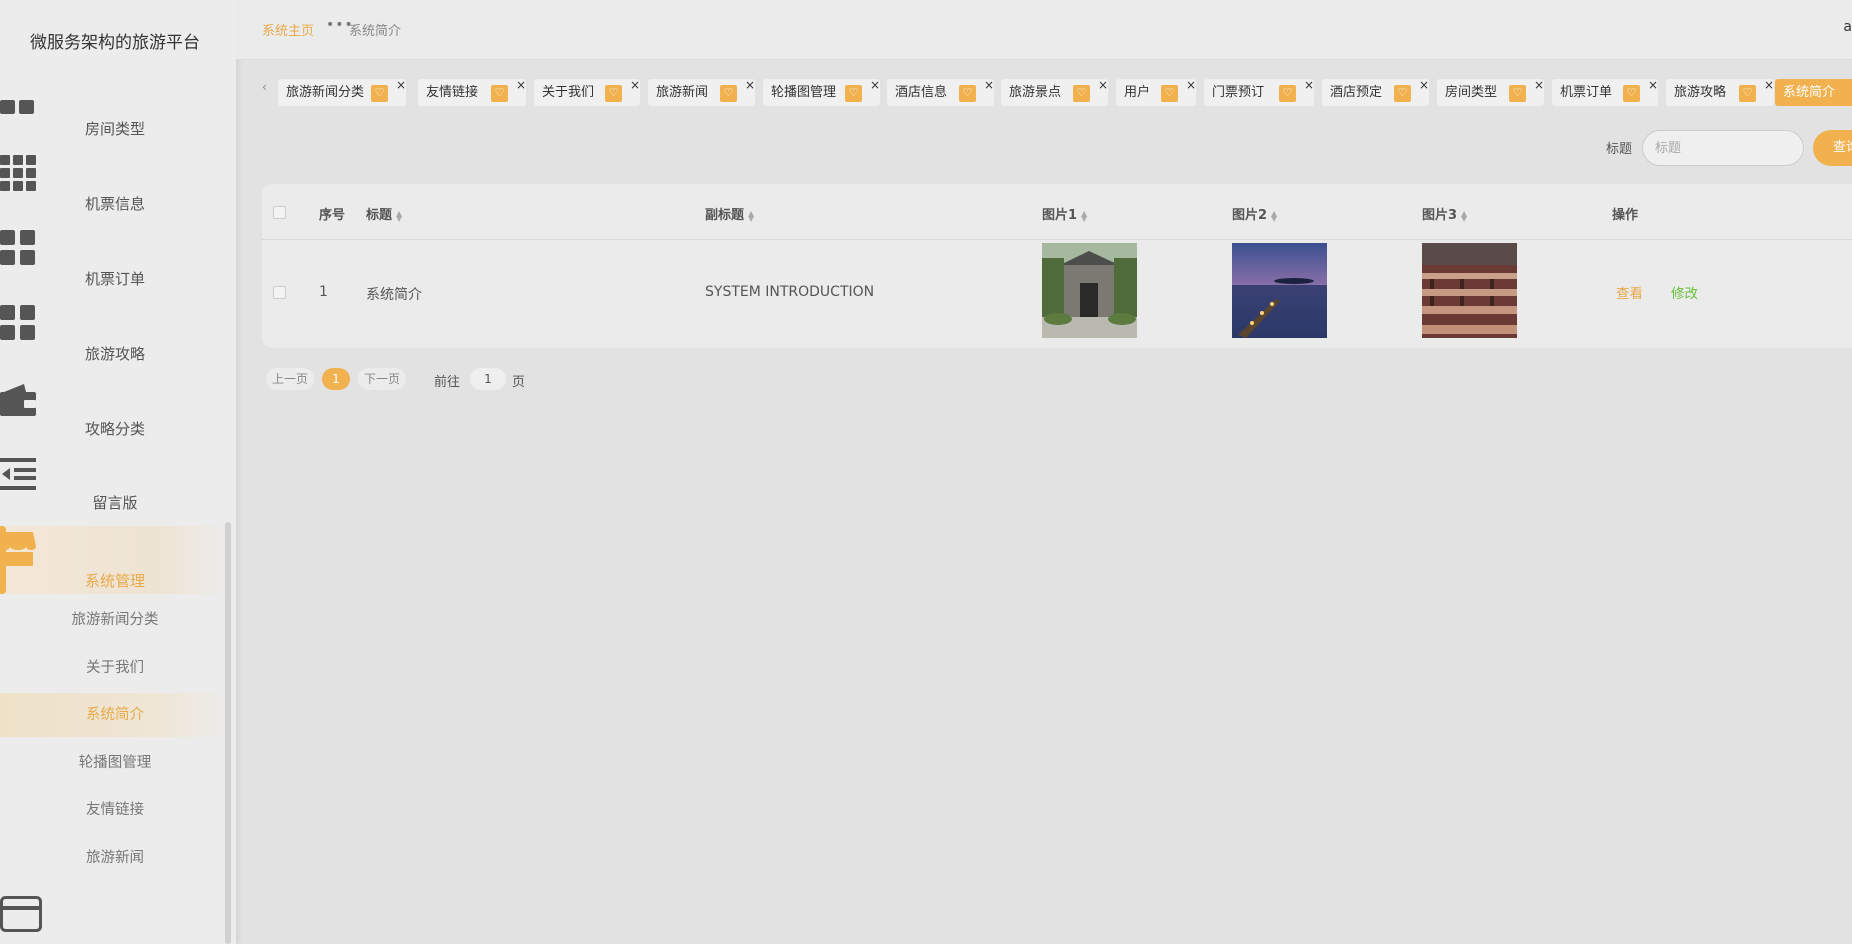 The height and width of the screenshot is (944, 1852). What do you see at coordinates (1137, 92) in the screenshot?
I see `tag-label: 用户` at bounding box center [1137, 92].